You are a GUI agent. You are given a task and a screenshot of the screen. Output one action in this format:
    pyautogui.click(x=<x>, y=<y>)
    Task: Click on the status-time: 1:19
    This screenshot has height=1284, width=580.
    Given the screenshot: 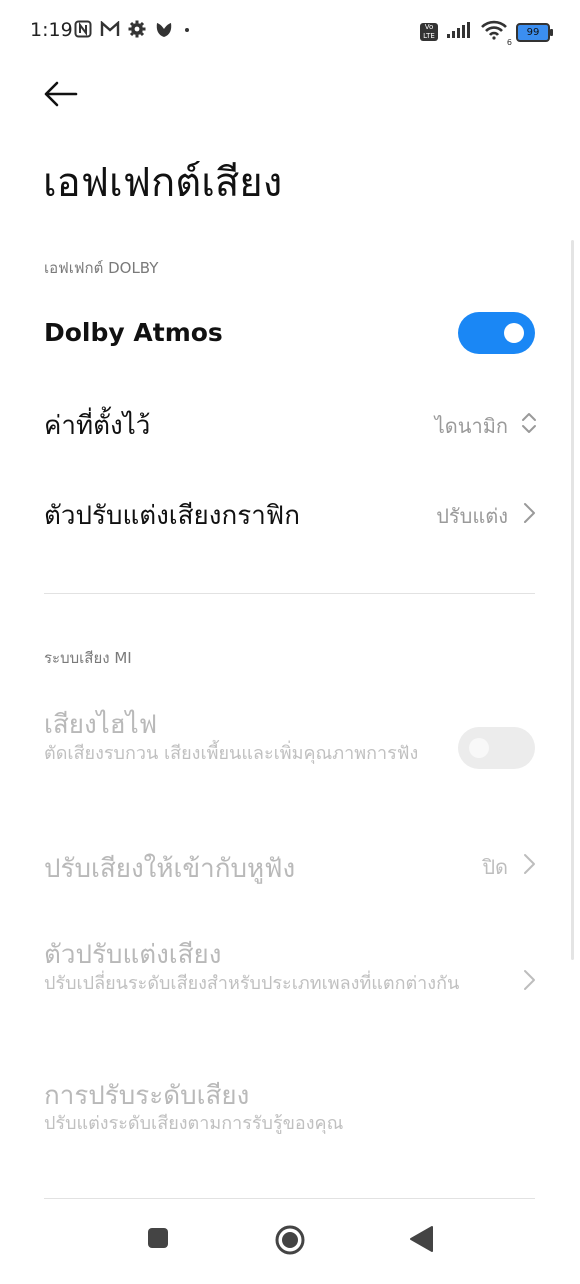 What is the action you would take?
    pyautogui.click(x=51, y=30)
    